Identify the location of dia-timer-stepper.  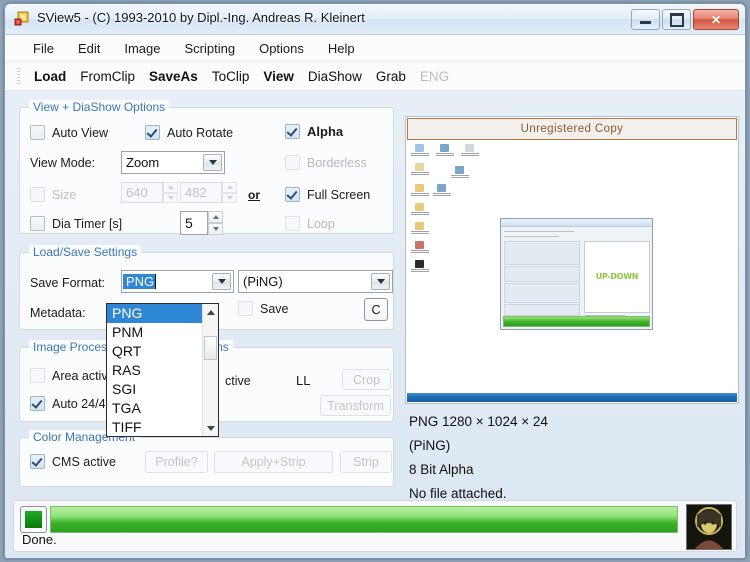
(215, 223).